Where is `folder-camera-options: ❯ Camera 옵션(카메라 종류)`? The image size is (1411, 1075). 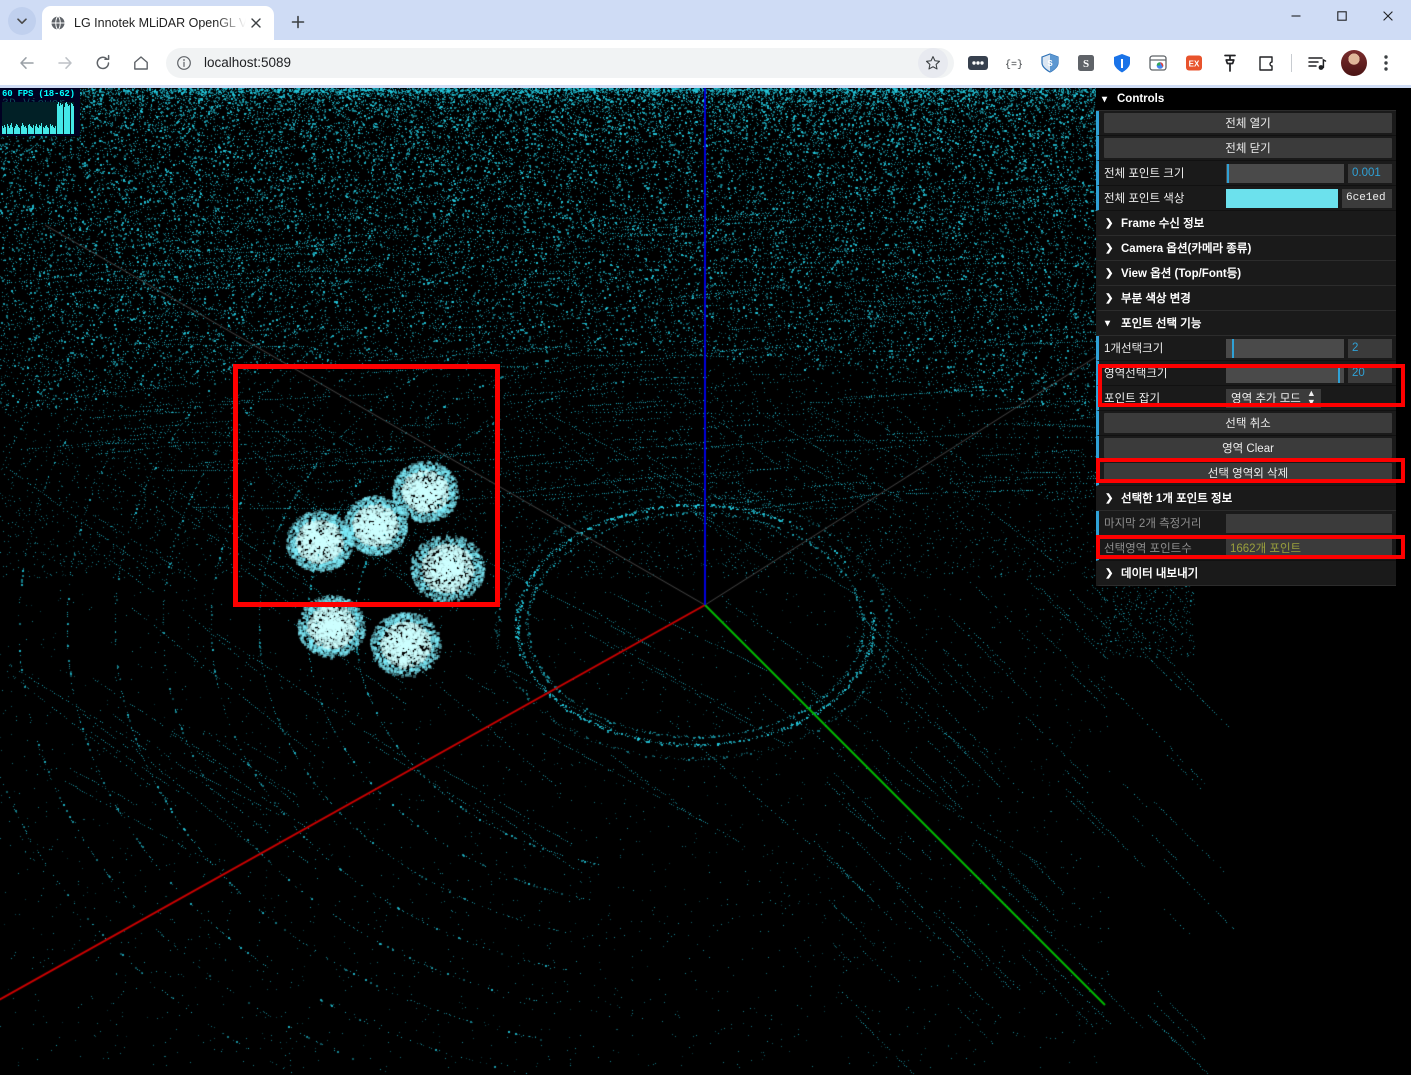
folder-camera-options: ❯ Camera 옵션(카메라 종류) is located at coordinates (1246, 248).